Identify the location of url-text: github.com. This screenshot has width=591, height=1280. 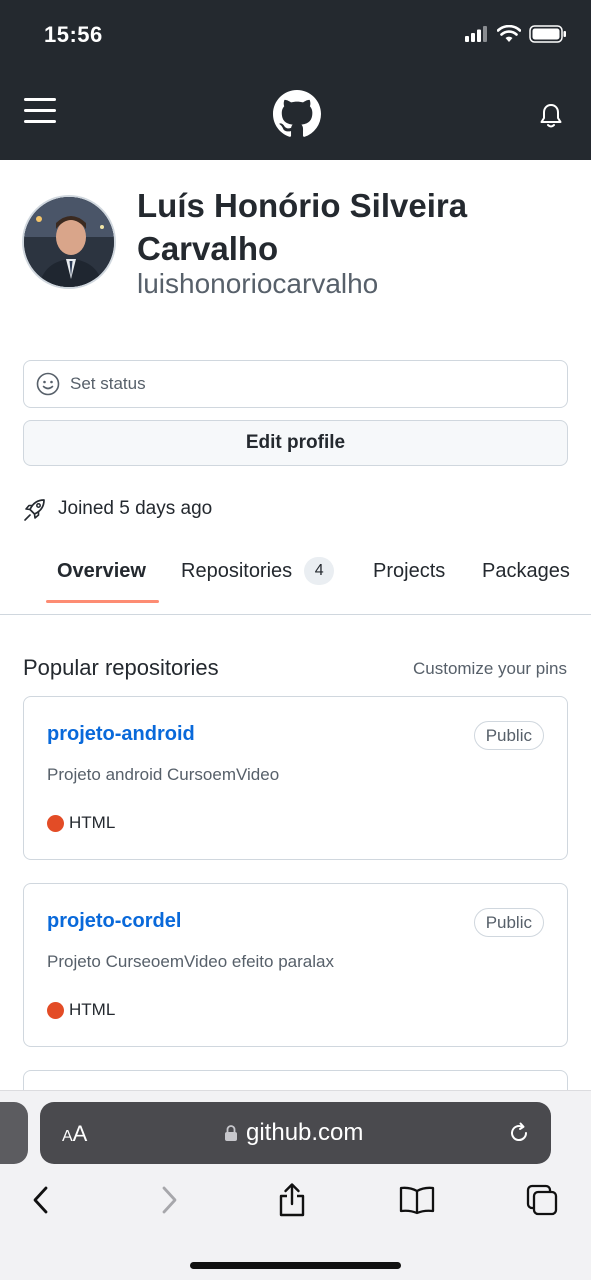
(305, 1132).